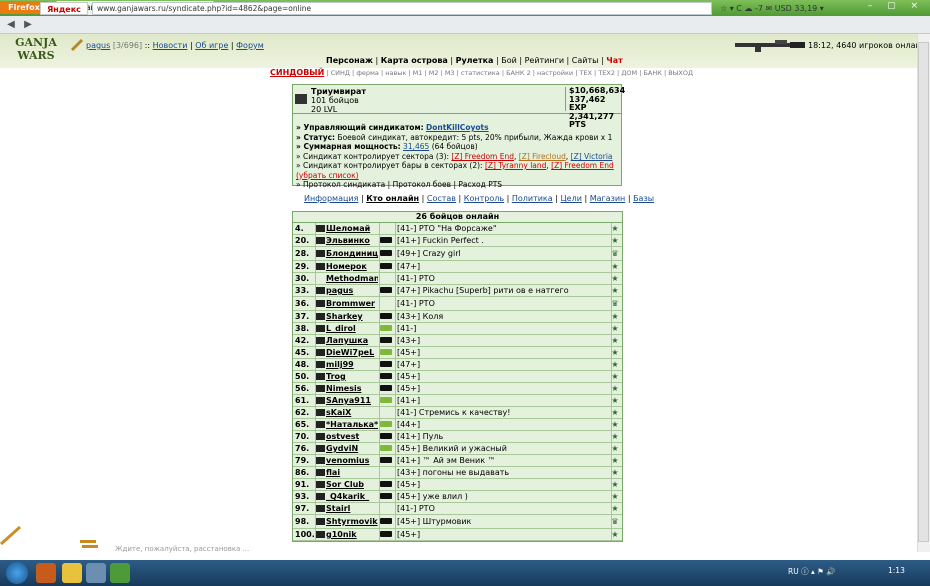 Image resolution: width=930 pixels, height=586 pixels. I want to click on roster-row: 91. Sor Club [45+] ★, so click(457, 485).